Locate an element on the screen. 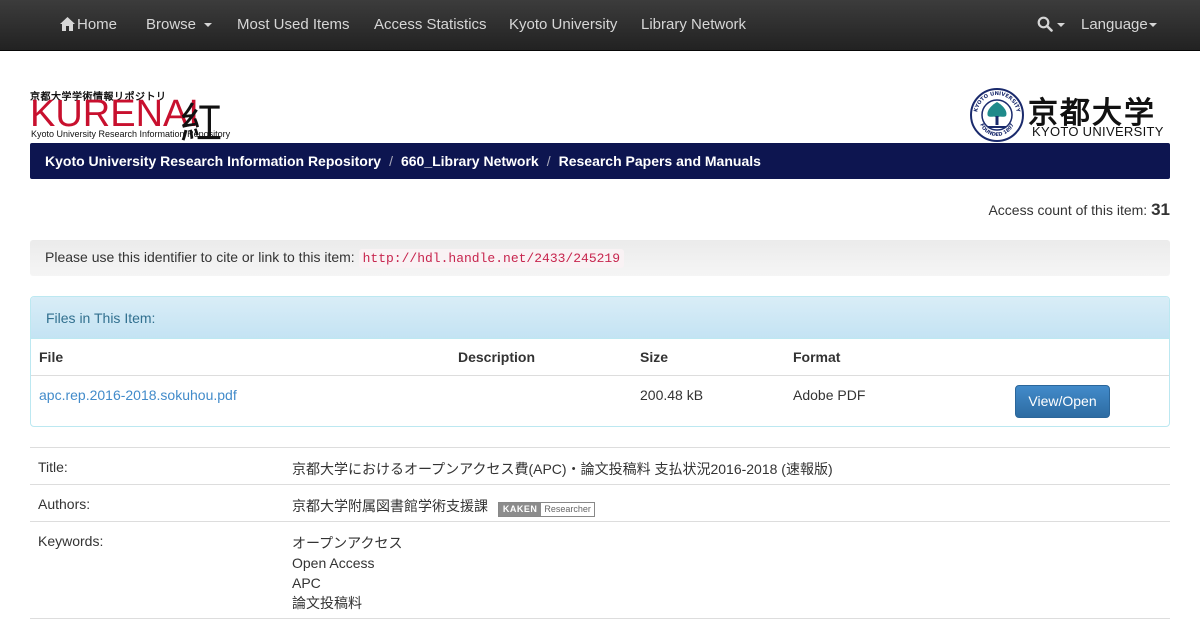  file-size: 200.48 kB is located at coordinates (672, 395).